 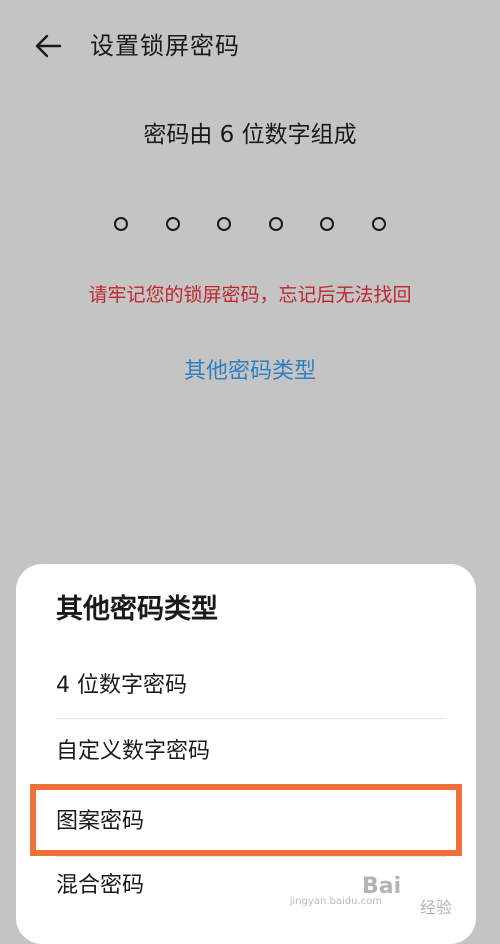 I want to click on warning-text: 请牢记您的锁屏密码，忘记后无法找回, so click(x=250, y=295).